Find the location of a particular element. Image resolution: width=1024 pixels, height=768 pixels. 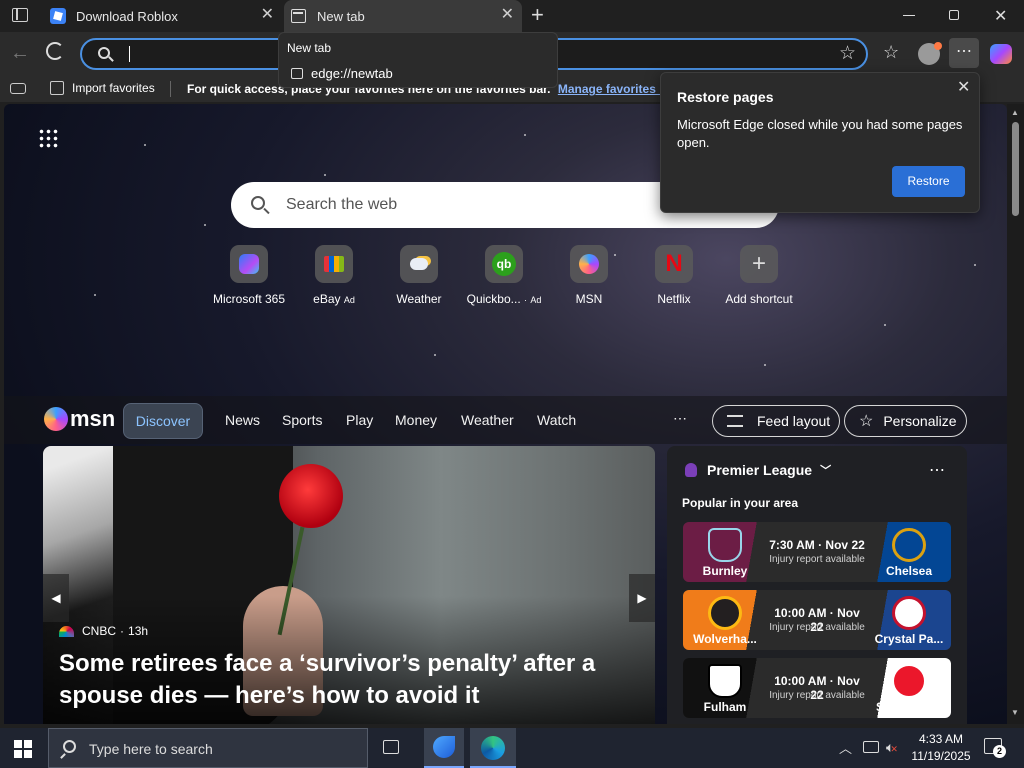

import-favorites-button: Import favorites is located at coordinates (102, 88).